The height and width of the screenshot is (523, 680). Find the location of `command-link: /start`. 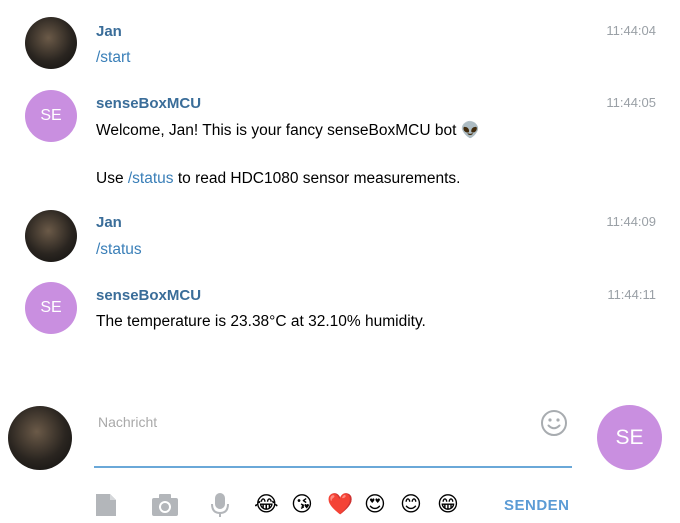

command-link: /start is located at coordinates (113, 57).